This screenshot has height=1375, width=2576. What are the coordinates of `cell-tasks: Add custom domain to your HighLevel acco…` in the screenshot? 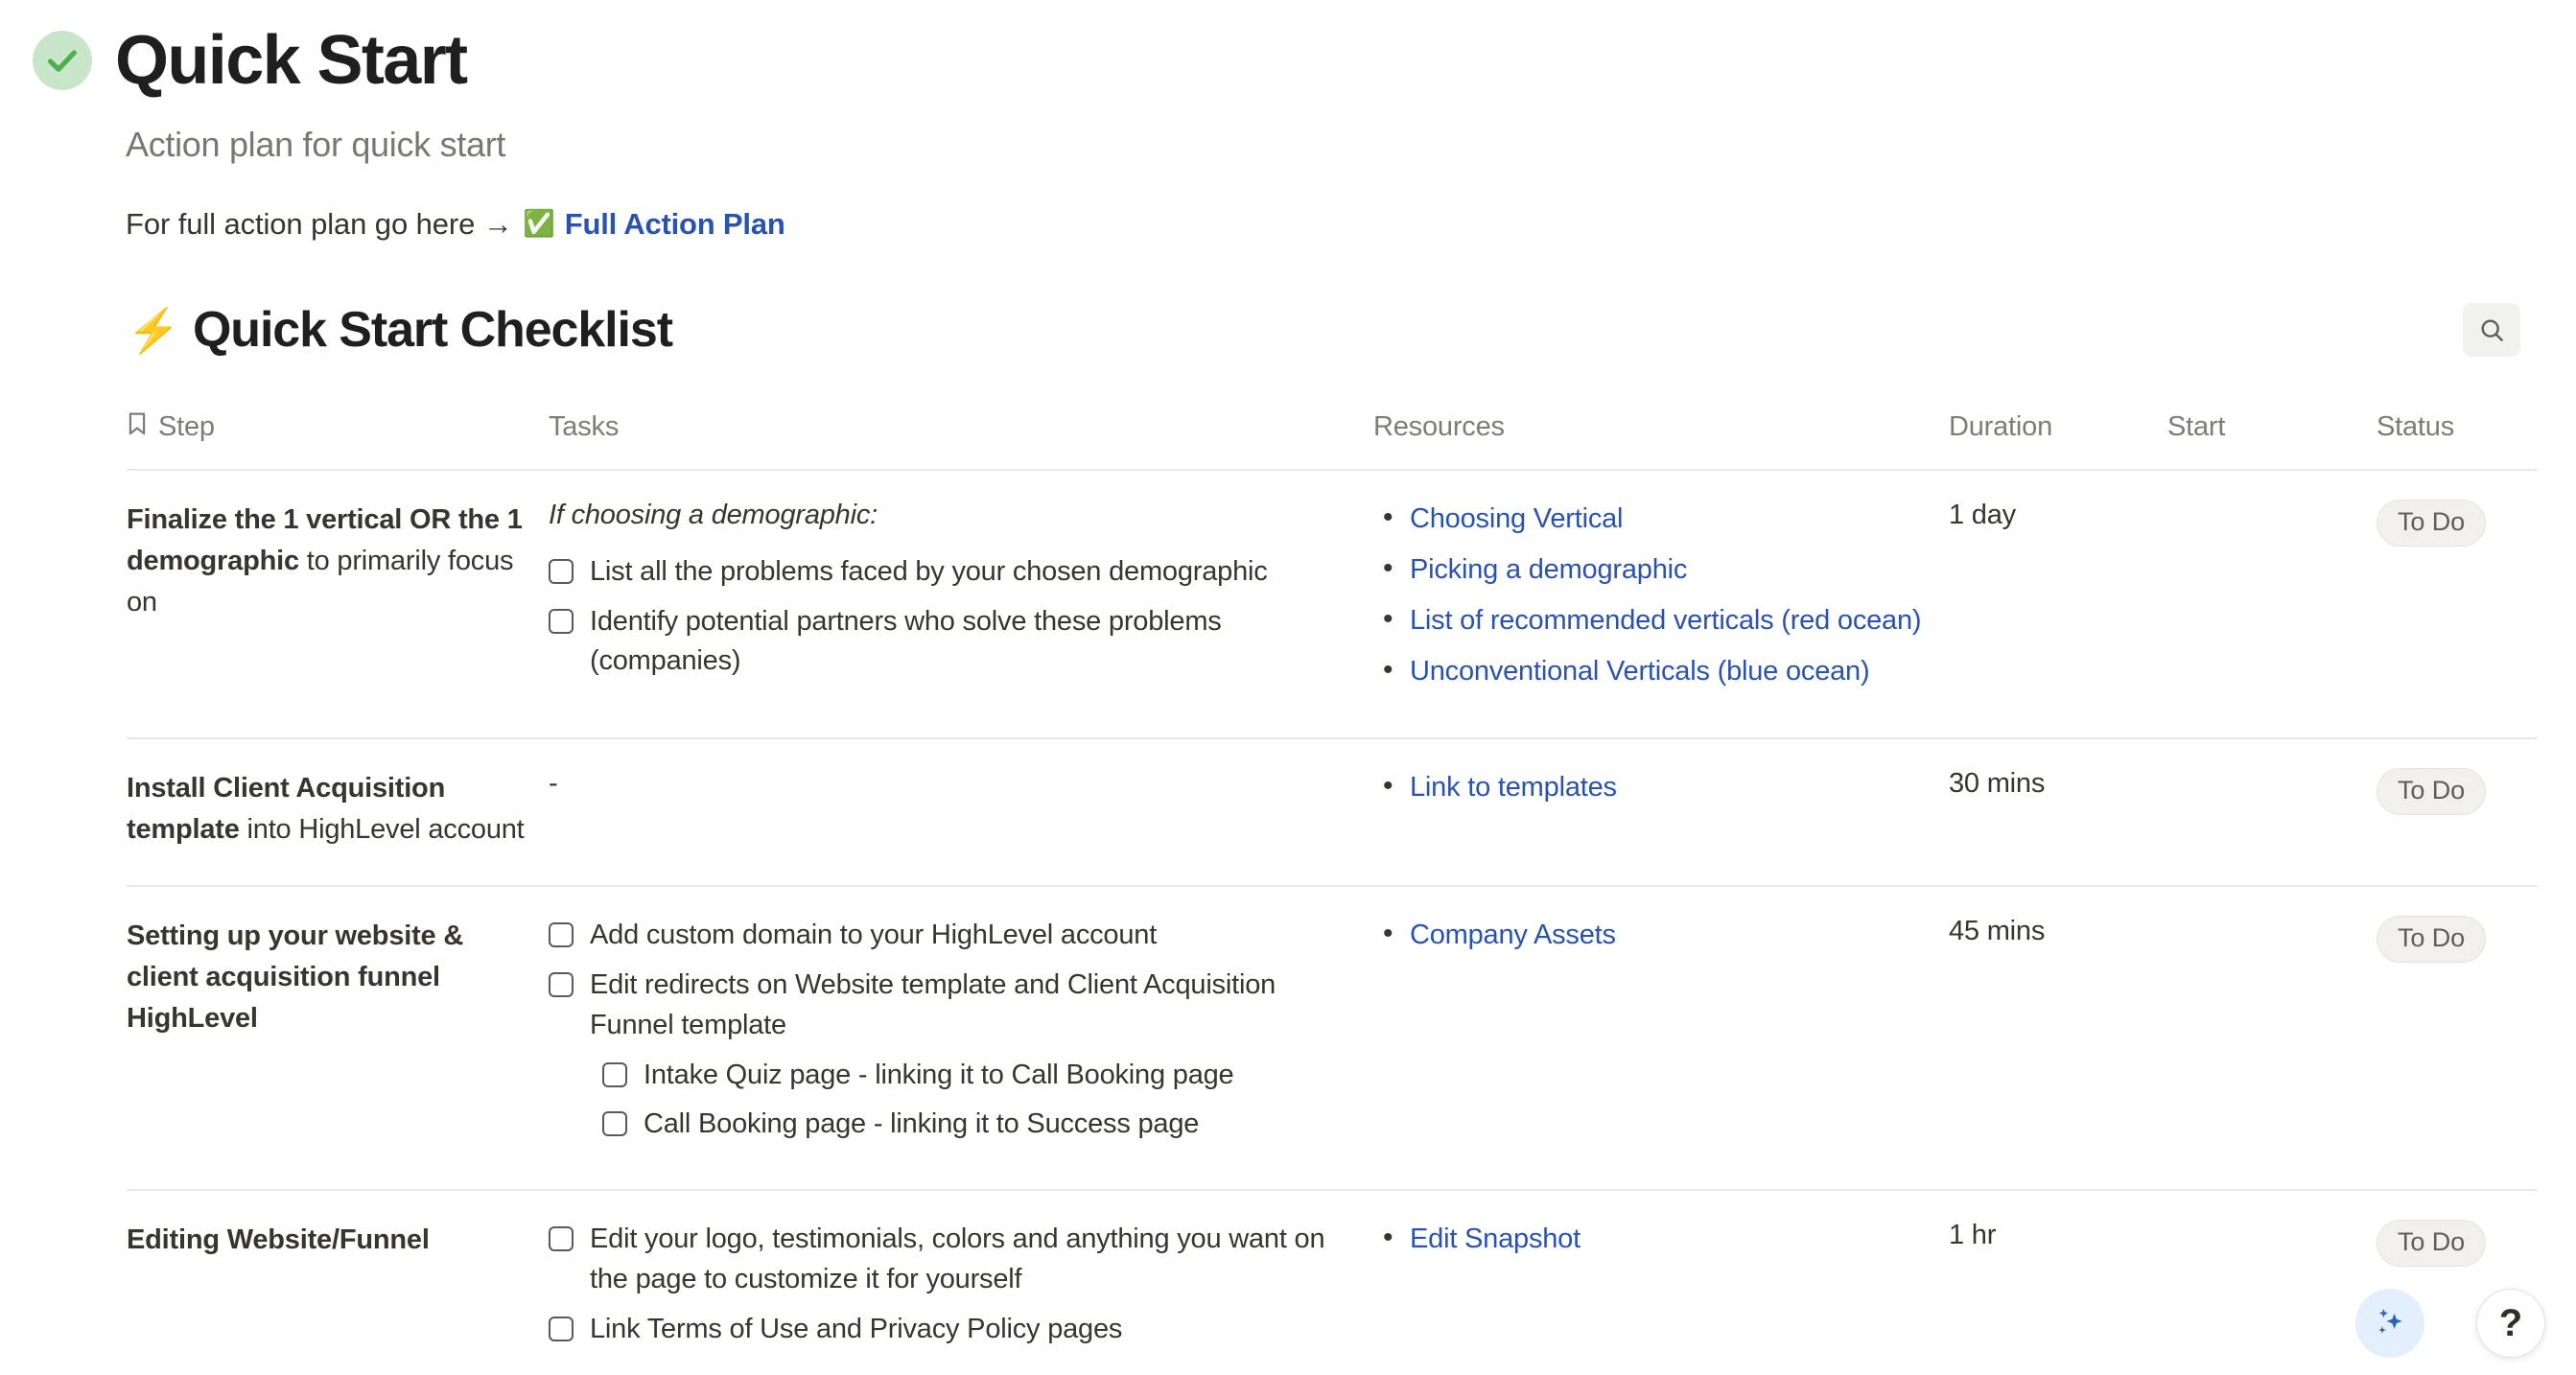 It's located at (961, 1038).